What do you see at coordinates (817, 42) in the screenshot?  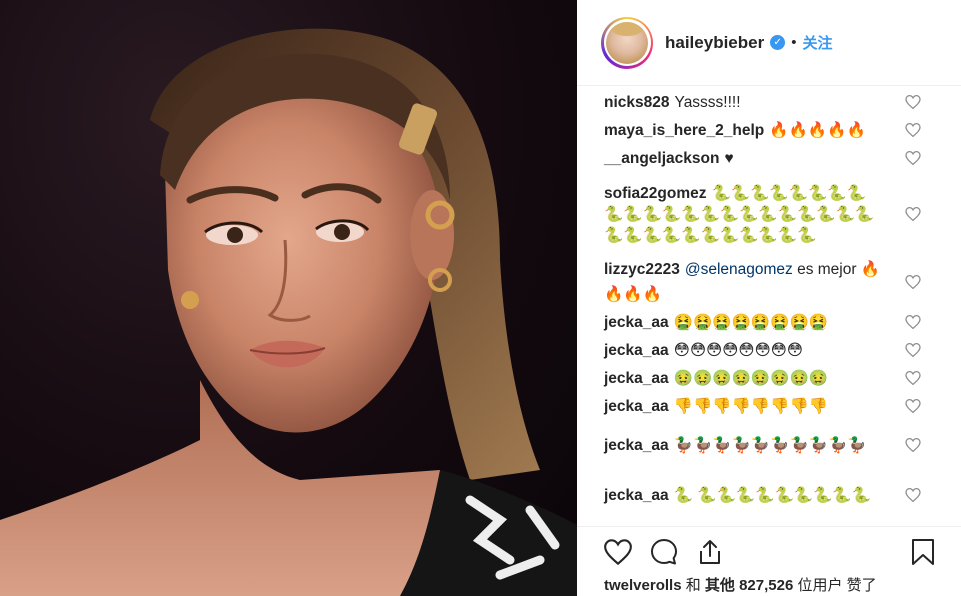 I see `follow-button: 关注` at bounding box center [817, 42].